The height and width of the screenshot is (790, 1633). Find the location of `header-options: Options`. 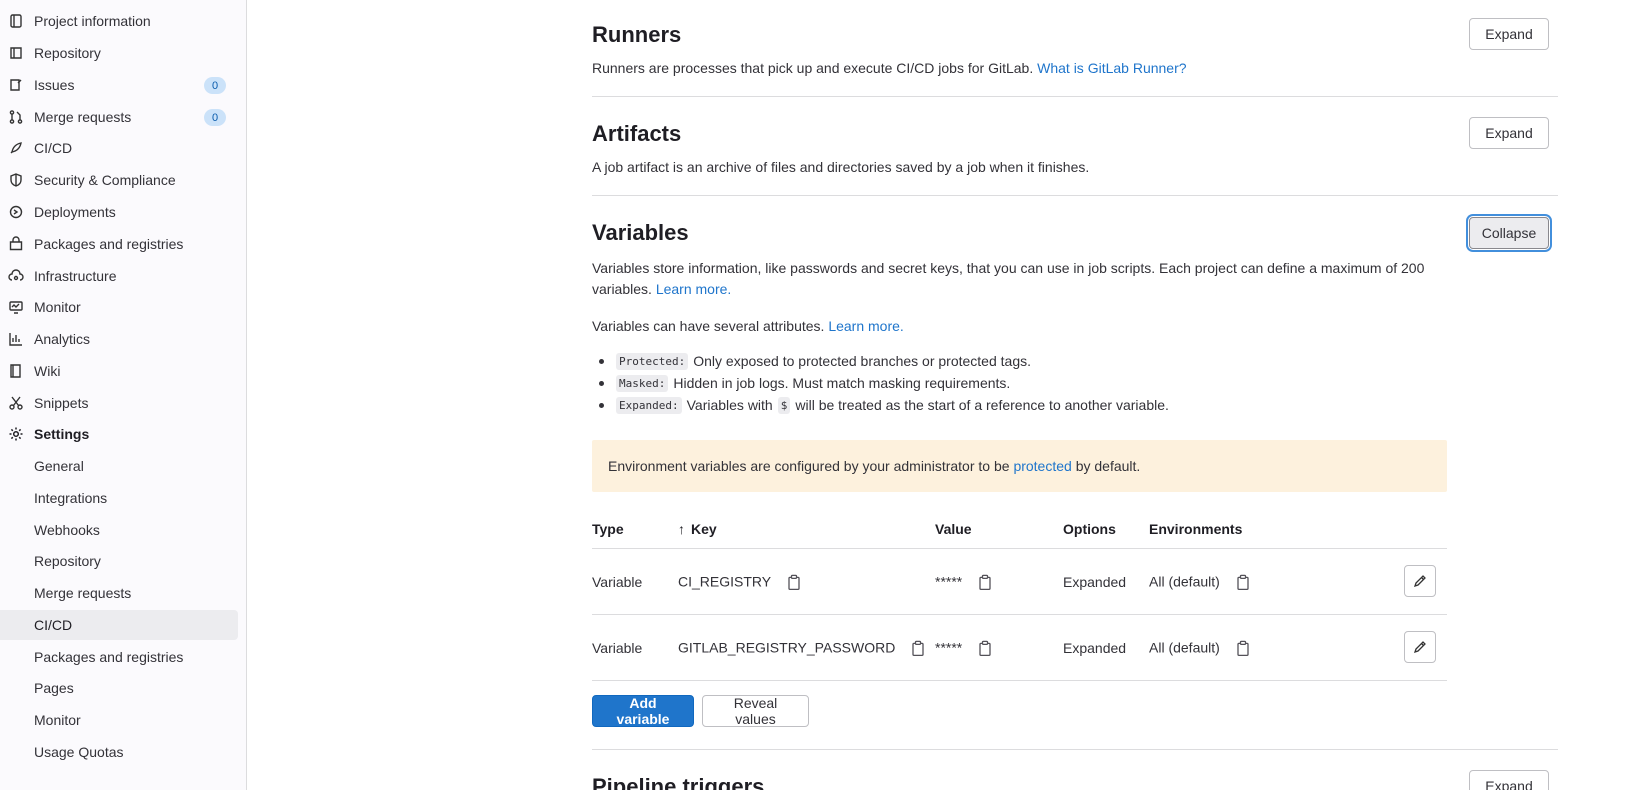

header-options: Options is located at coordinates (1089, 529).